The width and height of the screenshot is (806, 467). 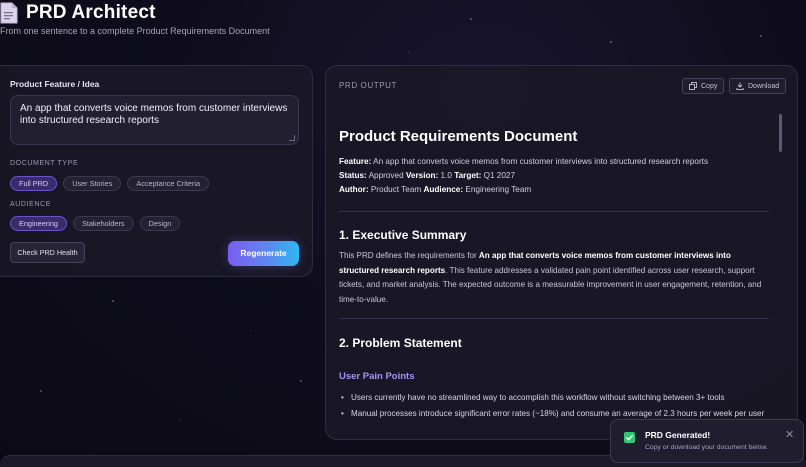 I want to click on idea-field-label: Product Feature / Idea, so click(x=55, y=84).